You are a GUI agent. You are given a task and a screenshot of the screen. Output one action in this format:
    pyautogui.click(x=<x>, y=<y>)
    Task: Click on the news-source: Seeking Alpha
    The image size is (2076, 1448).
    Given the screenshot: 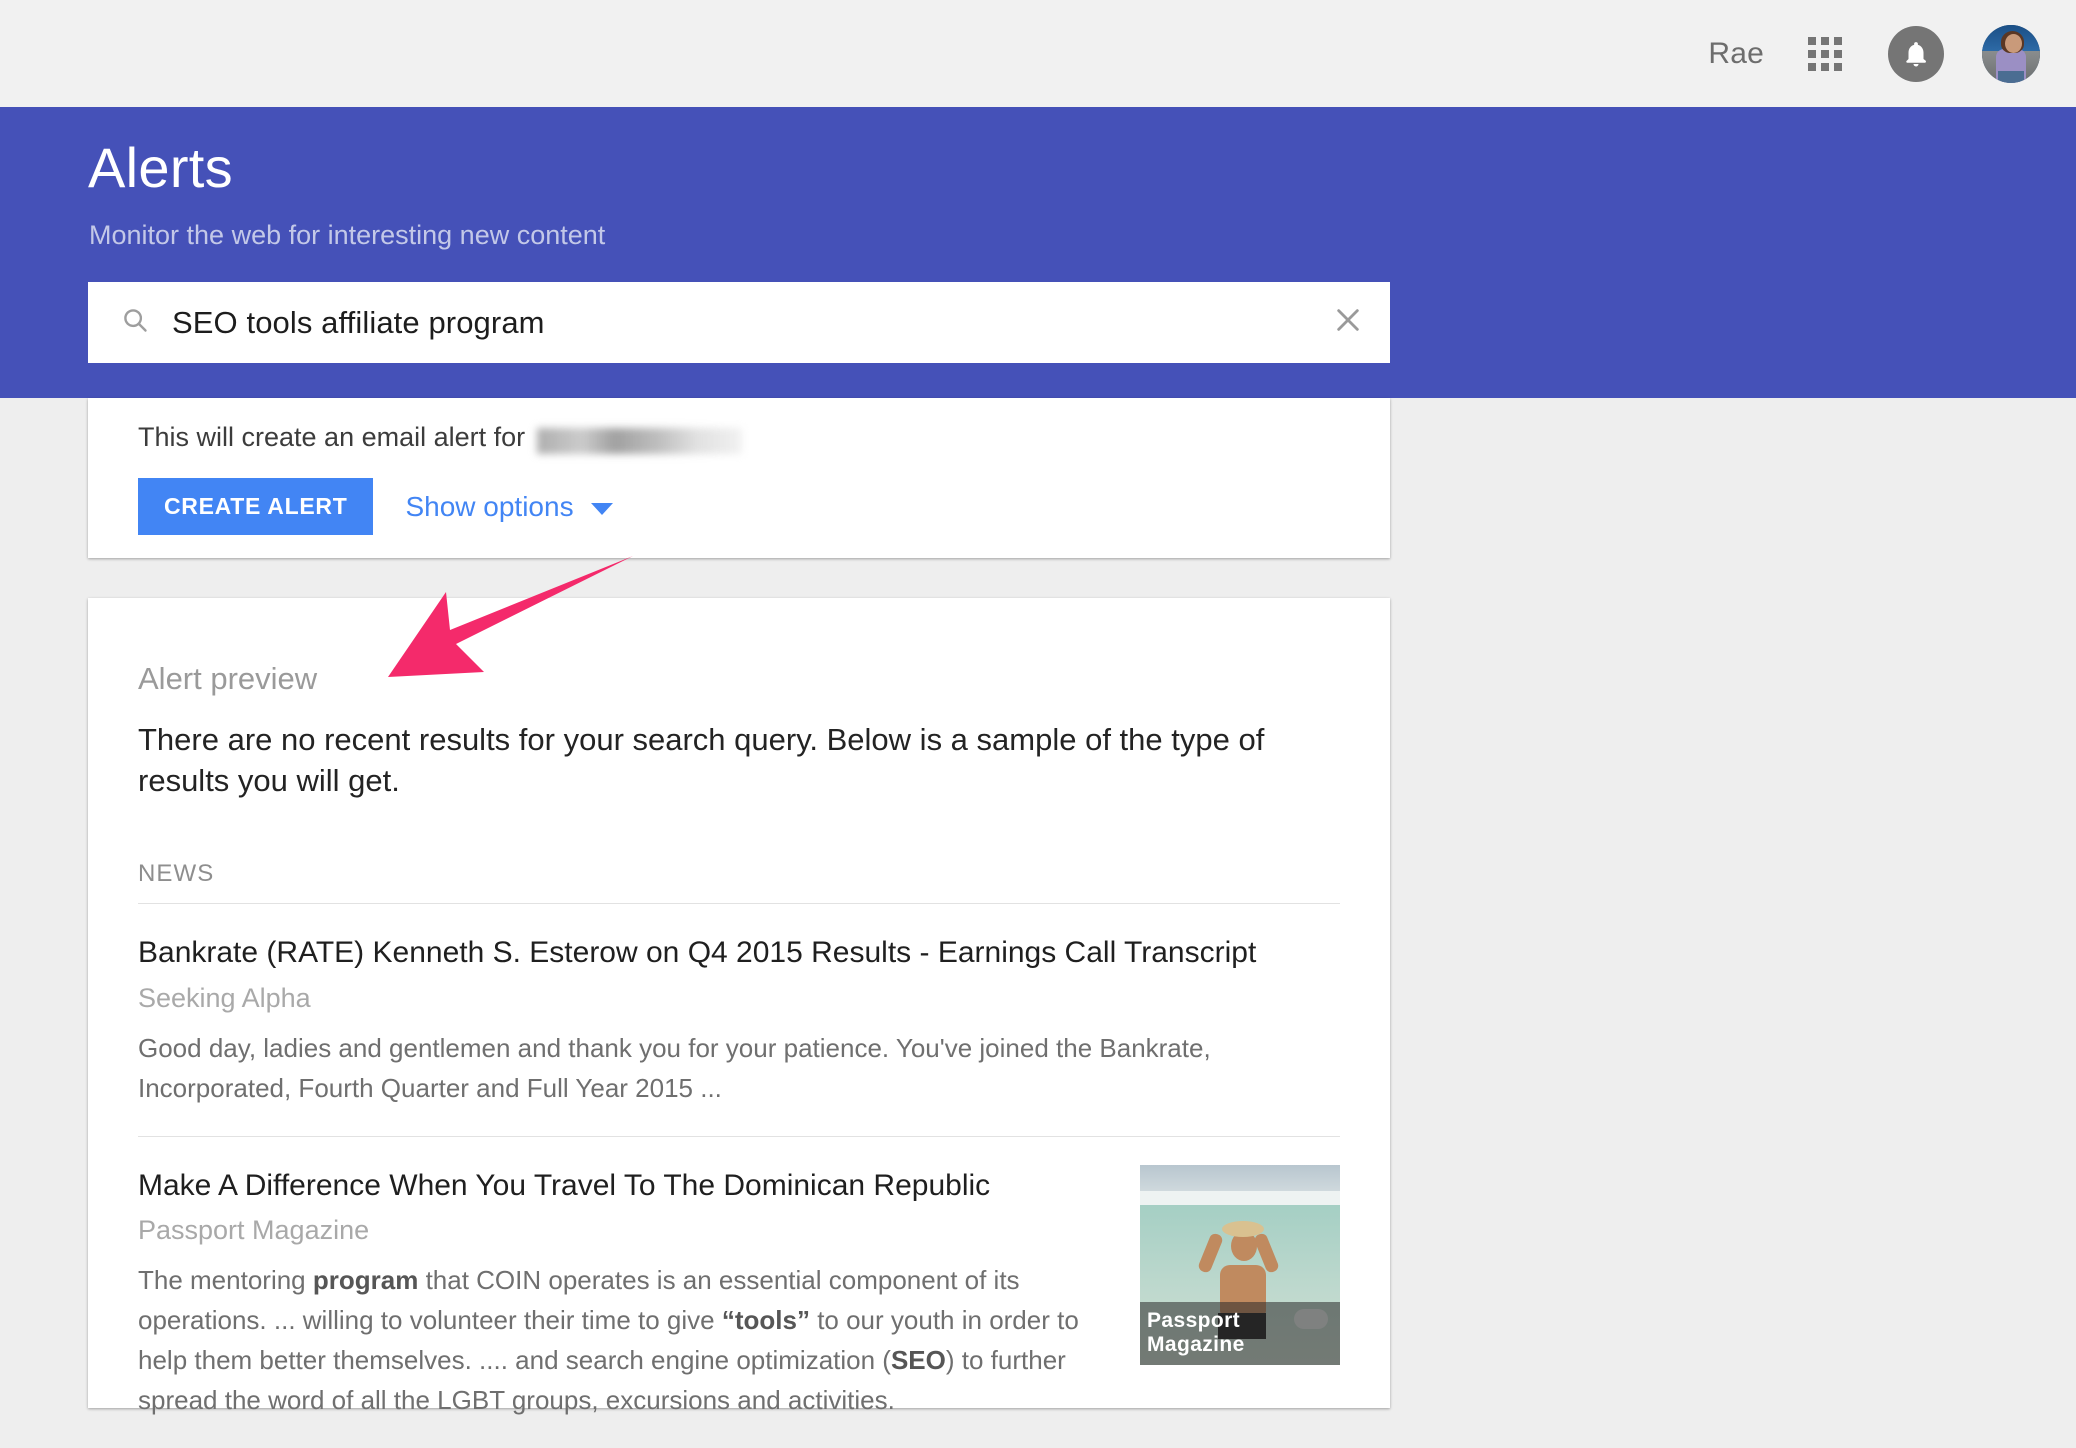 What is the action you would take?
    pyautogui.click(x=224, y=997)
    